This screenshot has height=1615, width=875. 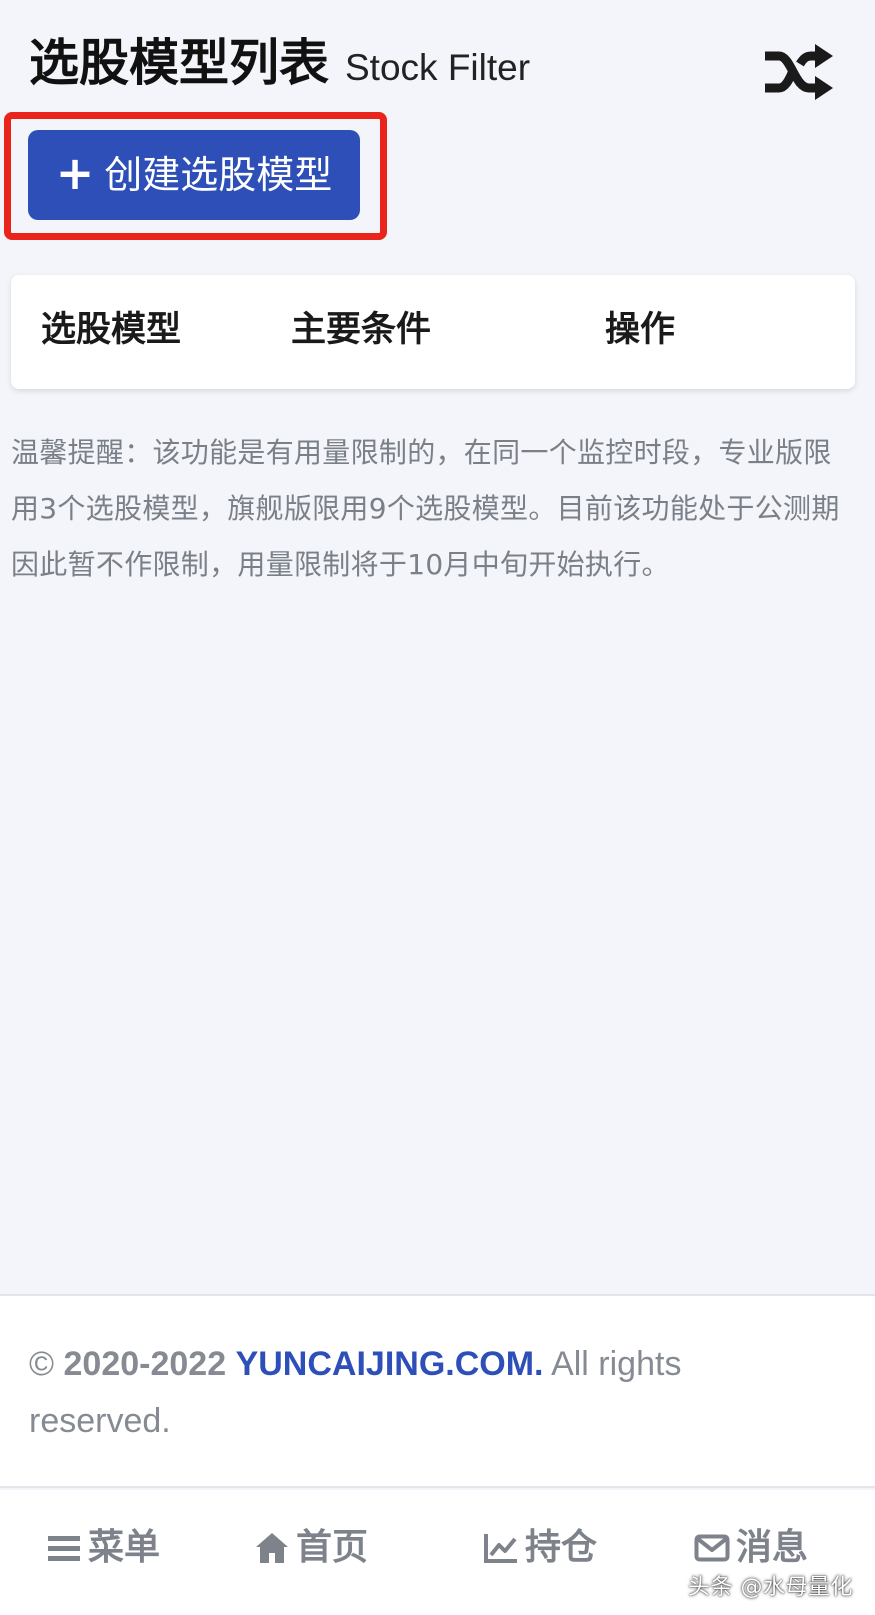 What do you see at coordinates (75, 173) in the screenshot?
I see `plus-icon: +` at bounding box center [75, 173].